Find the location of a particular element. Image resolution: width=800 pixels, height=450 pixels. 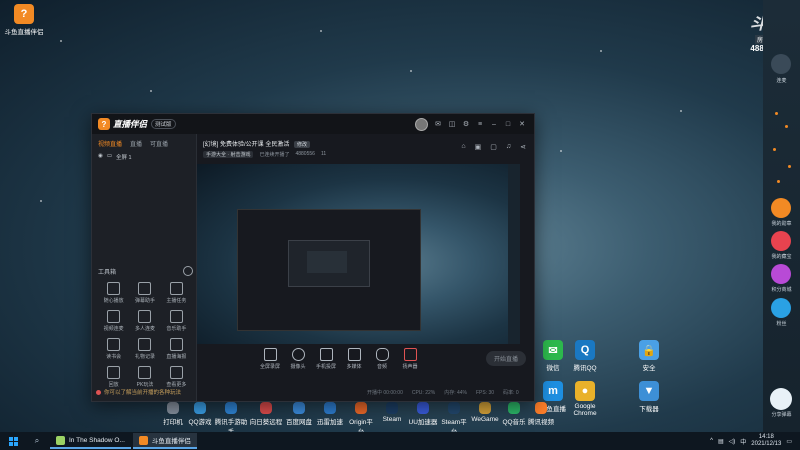

right-panel-label: 积分商城 is located at coordinates (781, 290).